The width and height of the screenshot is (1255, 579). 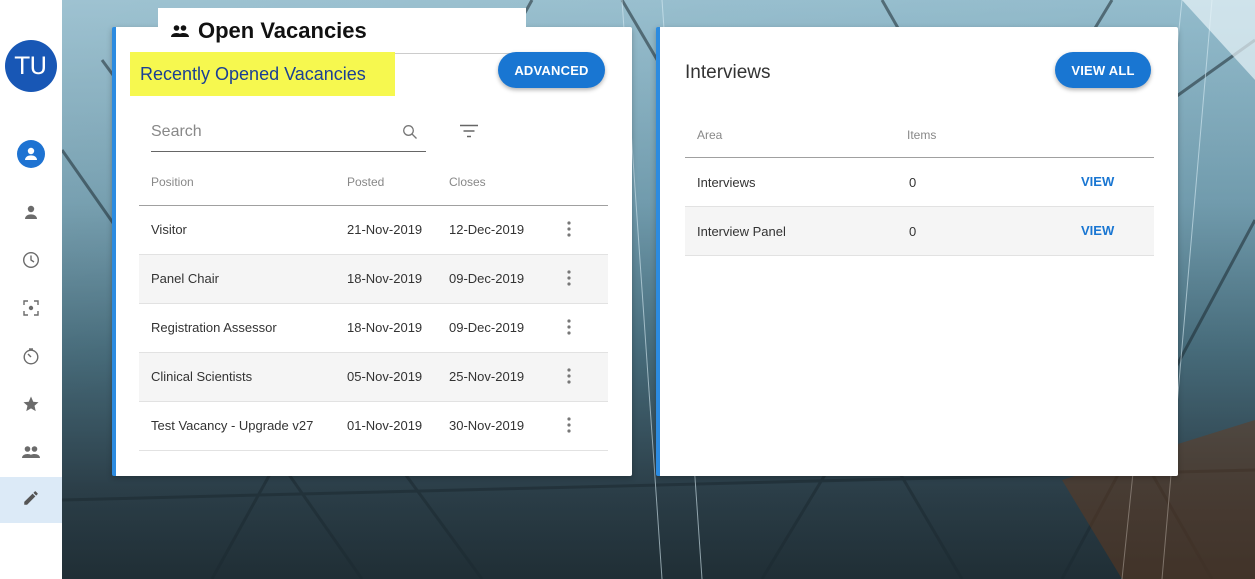 I want to click on column-header-closes: Closes, so click(x=467, y=182).